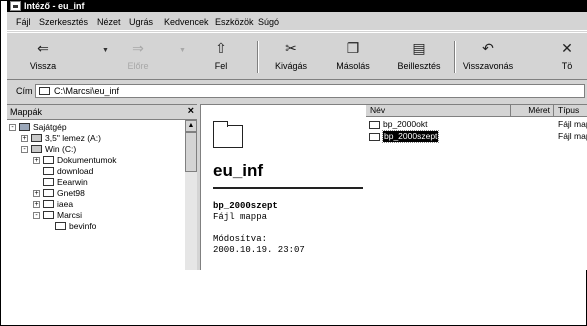 The image size is (587, 326). What do you see at coordinates (191, 195) in the screenshot?
I see `folders-scrollbar: ▲` at bounding box center [191, 195].